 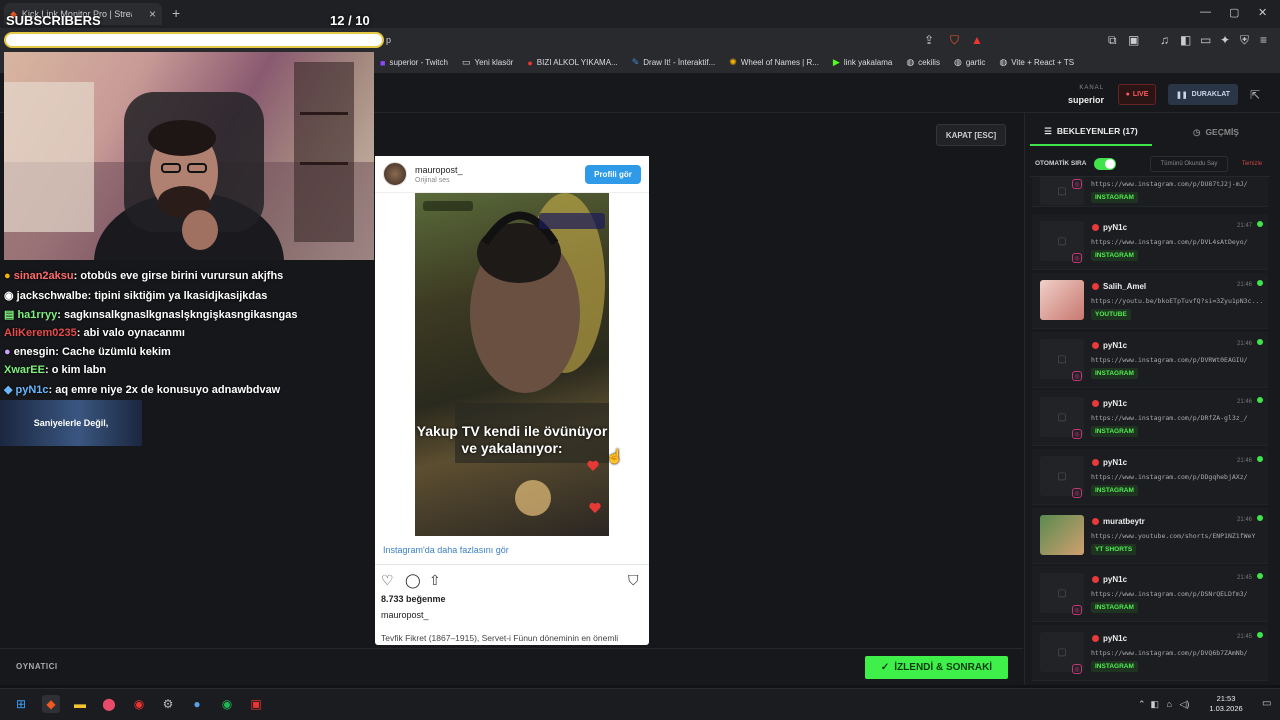 What do you see at coordinates (1124, 521) in the screenshot?
I see `queue-user: muratbeytr` at bounding box center [1124, 521].